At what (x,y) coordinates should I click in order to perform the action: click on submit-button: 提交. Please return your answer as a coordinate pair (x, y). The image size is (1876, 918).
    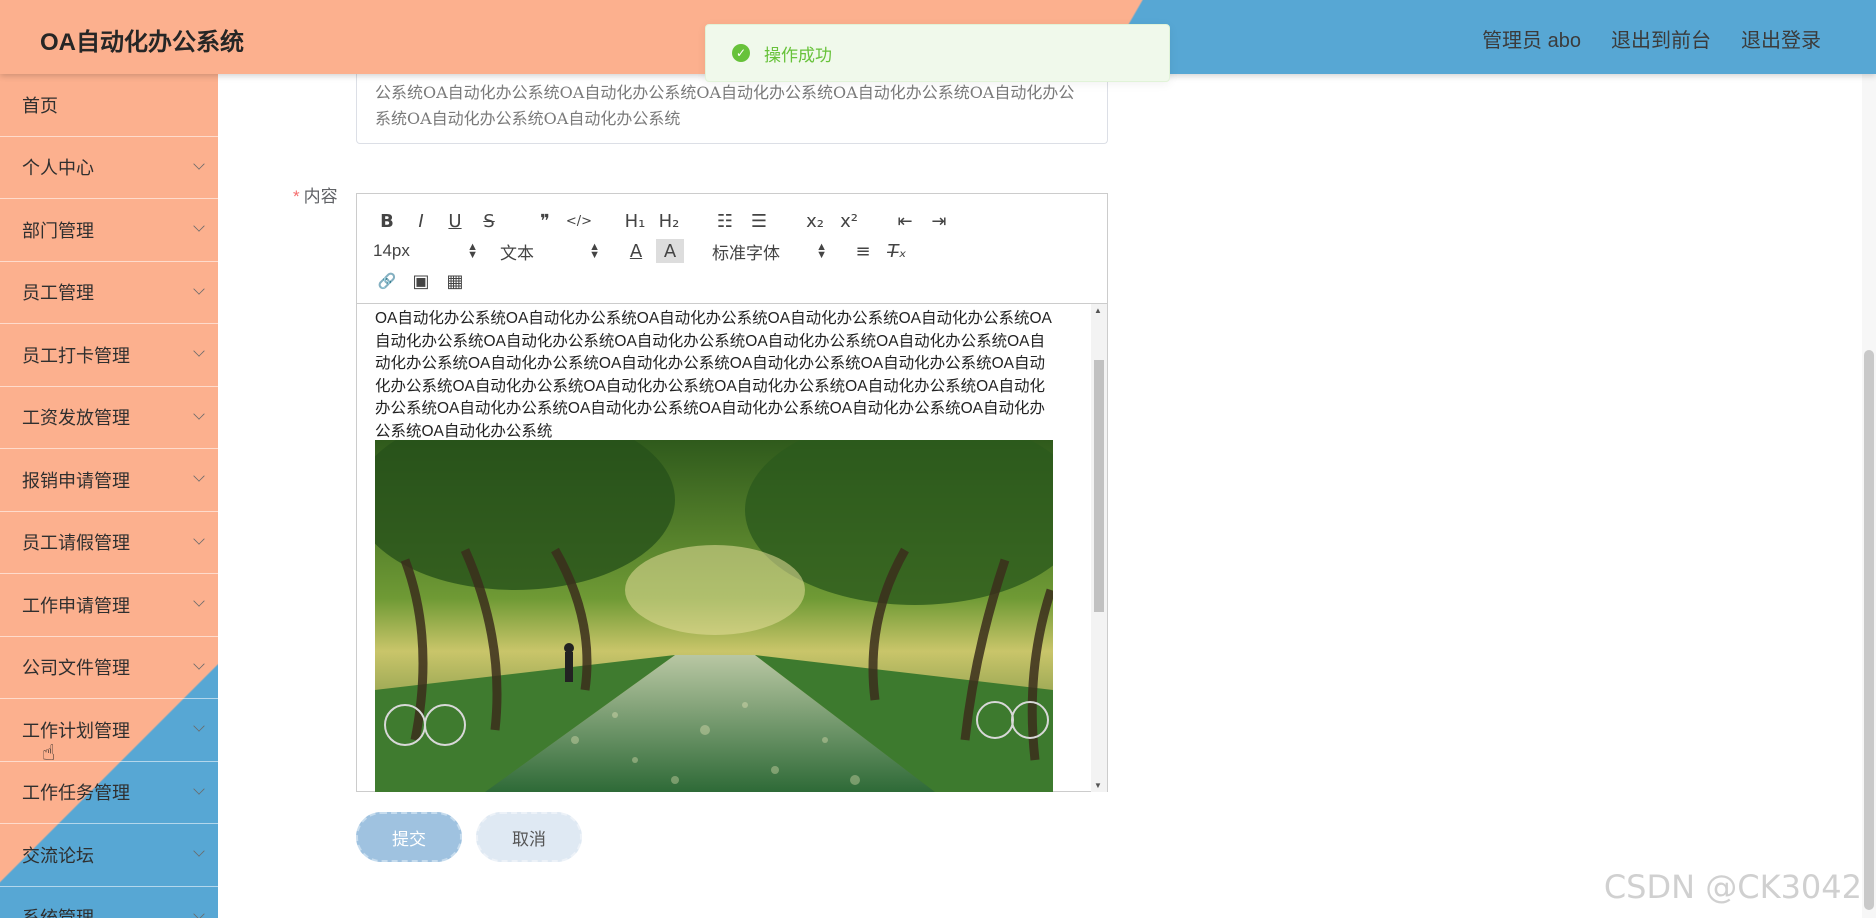
    Looking at the image, I should click on (409, 837).